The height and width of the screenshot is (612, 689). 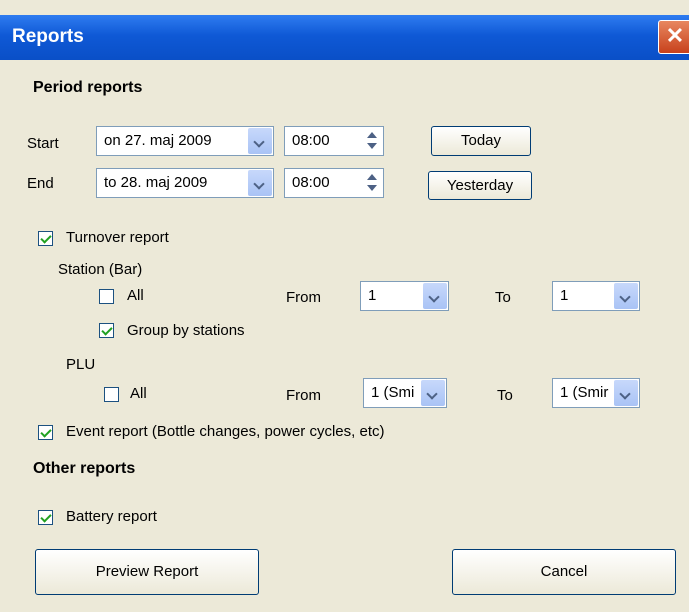 What do you see at coordinates (106, 296) in the screenshot?
I see `station-all-checkbox` at bounding box center [106, 296].